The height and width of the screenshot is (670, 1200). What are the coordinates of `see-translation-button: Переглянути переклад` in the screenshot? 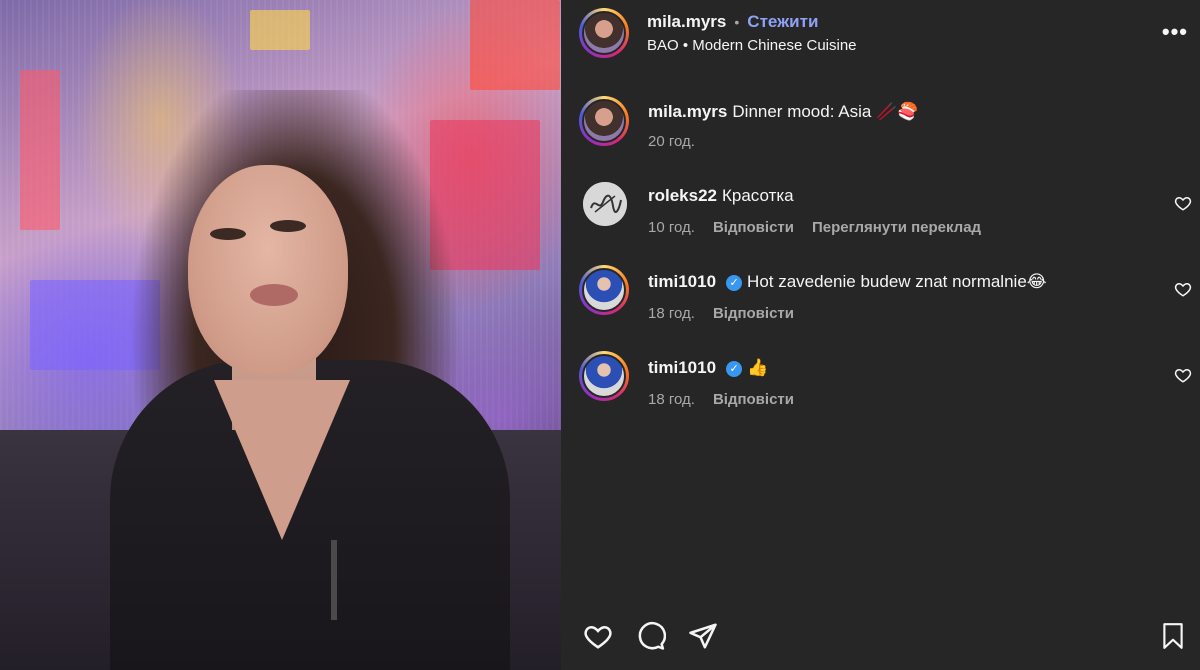 It's located at (896, 227).